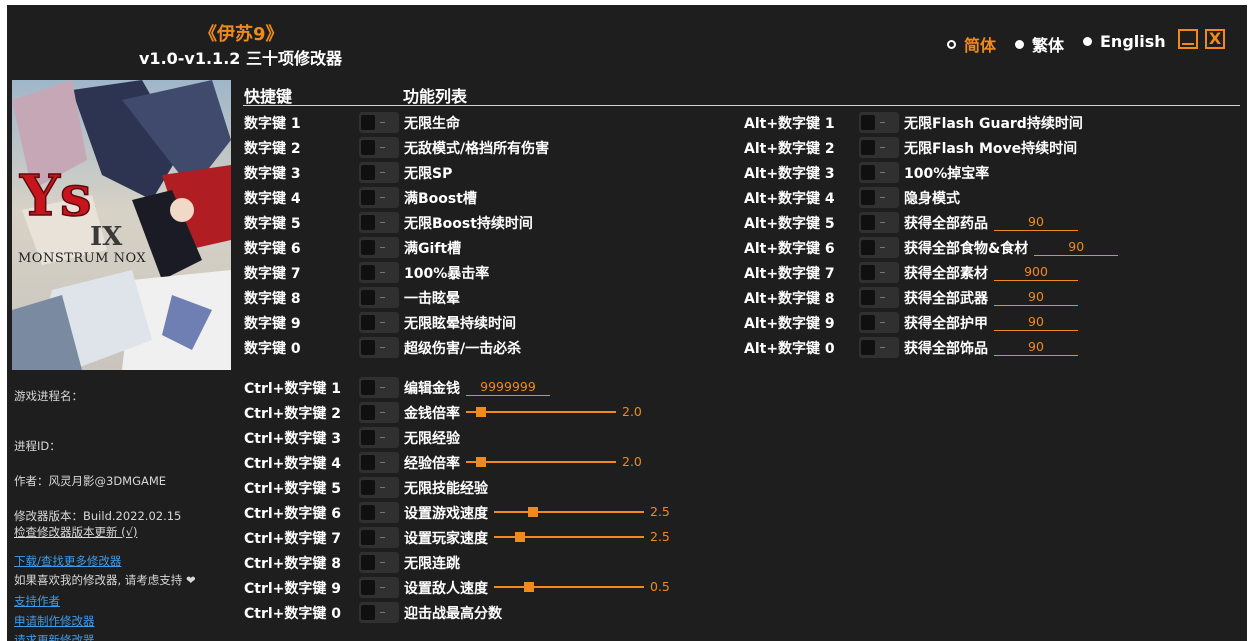 The image size is (1254, 641). I want to click on download-more-link: 下载/查找更多修改器, so click(67, 561).